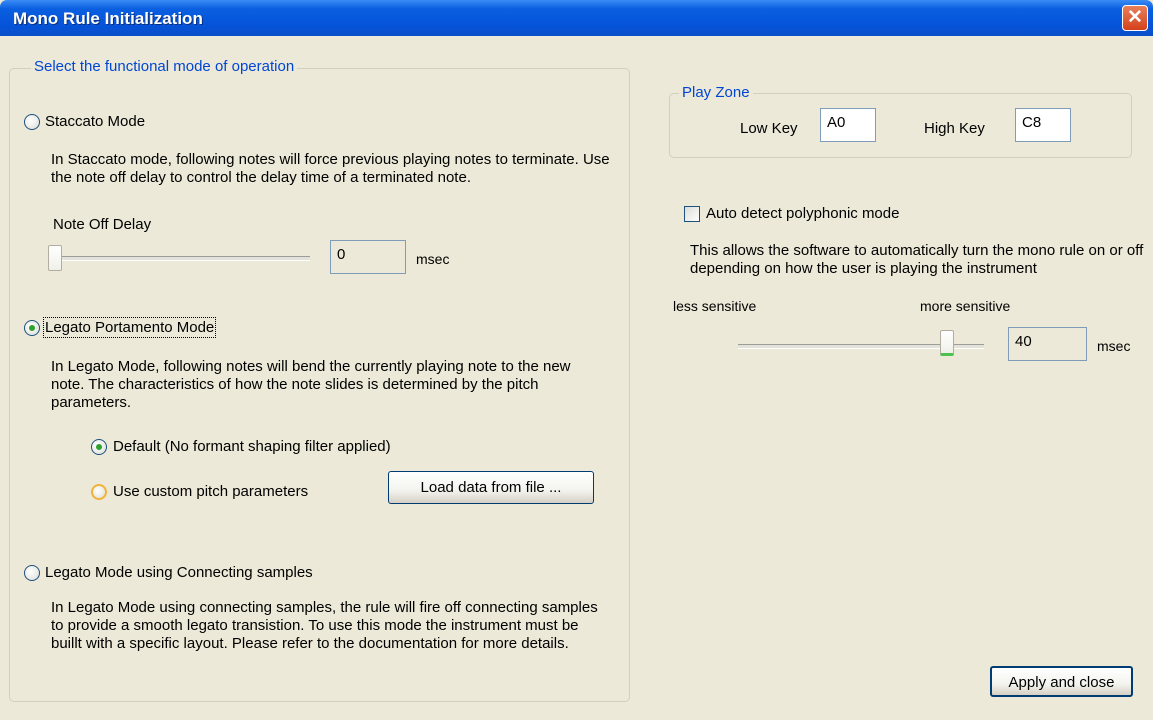  Describe the element at coordinates (1061, 681) in the screenshot. I see `apply-and-close-button: Apply and close` at that location.